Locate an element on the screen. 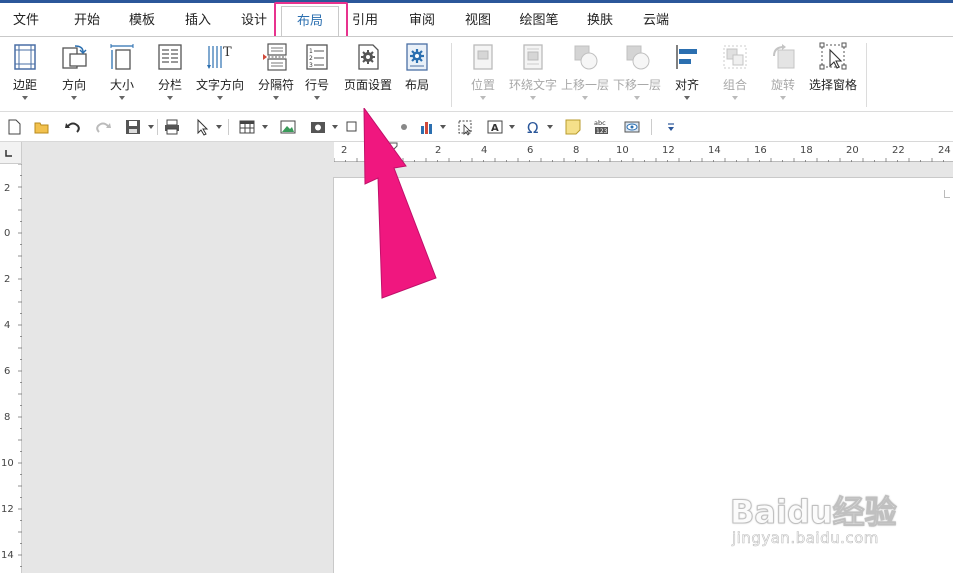  tab-view: 视图 is located at coordinates (478, 21).